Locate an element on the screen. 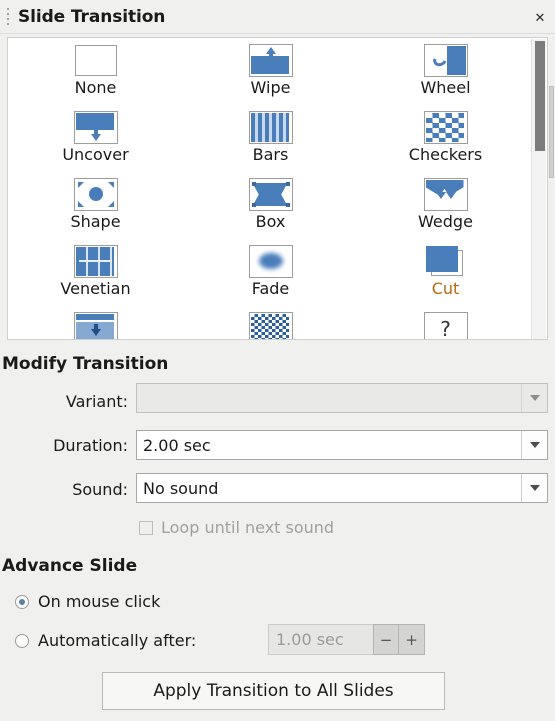 This screenshot has width=555, height=721. panel-scrollbar-thumb is located at coordinates (551, 132).